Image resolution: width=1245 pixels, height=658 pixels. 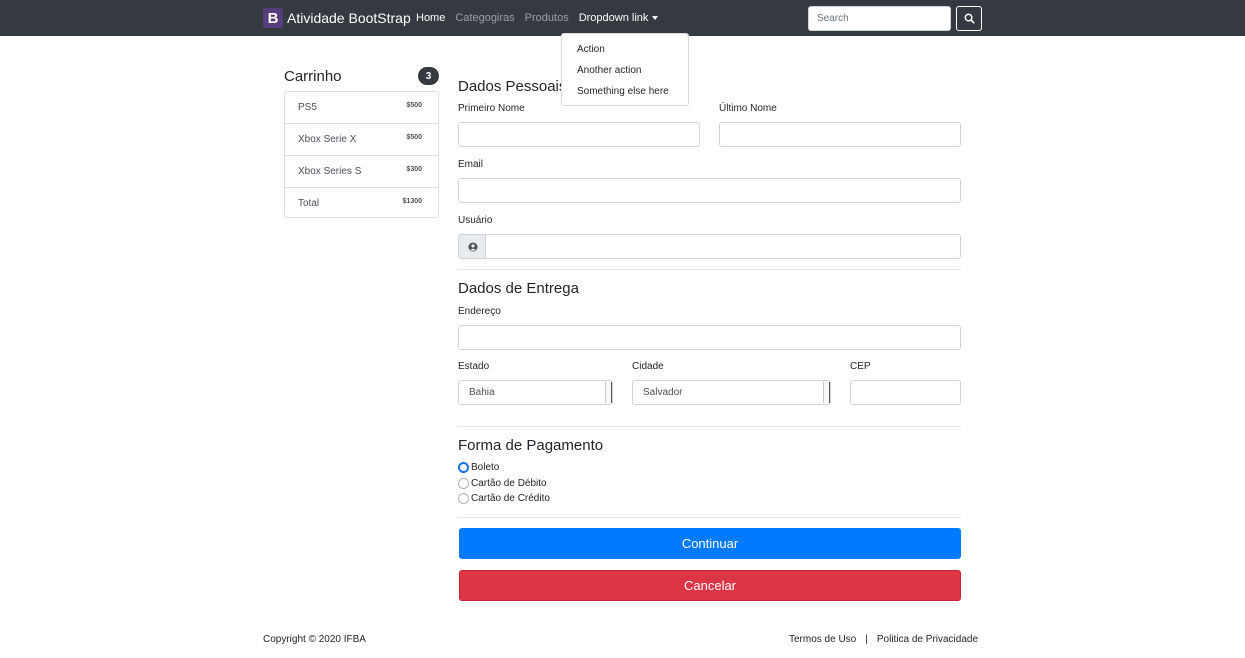 What do you see at coordinates (623, 91) in the screenshot?
I see `dropdown-item-something-else: Something else here` at bounding box center [623, 91].